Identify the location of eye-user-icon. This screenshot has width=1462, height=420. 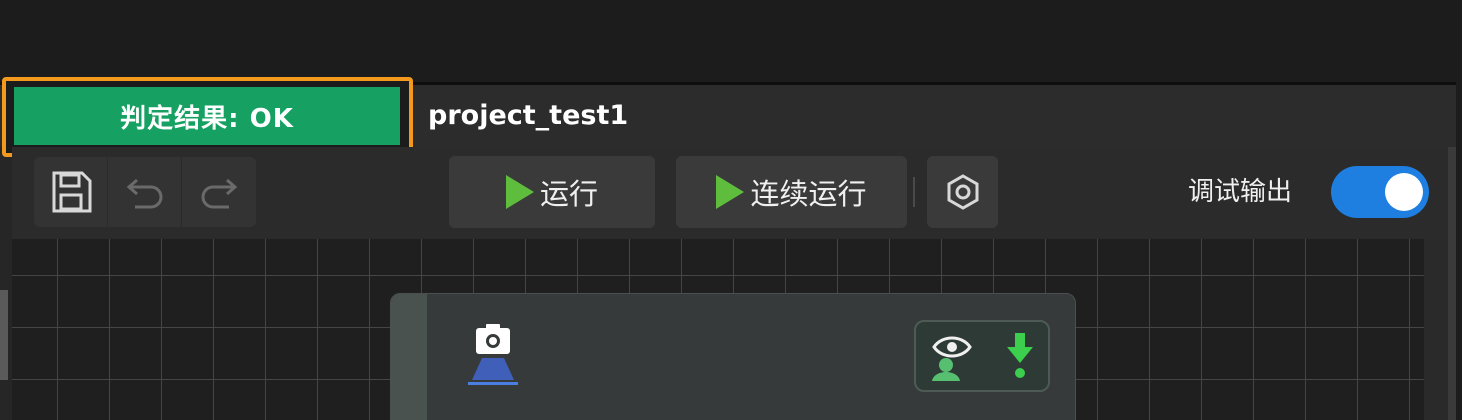
(954, 356).